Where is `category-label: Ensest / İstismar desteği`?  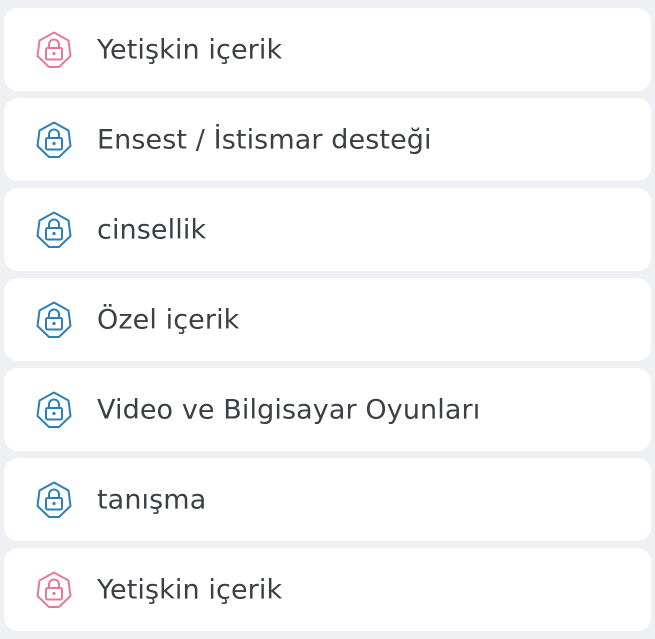 category-label: Ensest / İstismar desteği is located at coordinates (264, 139).